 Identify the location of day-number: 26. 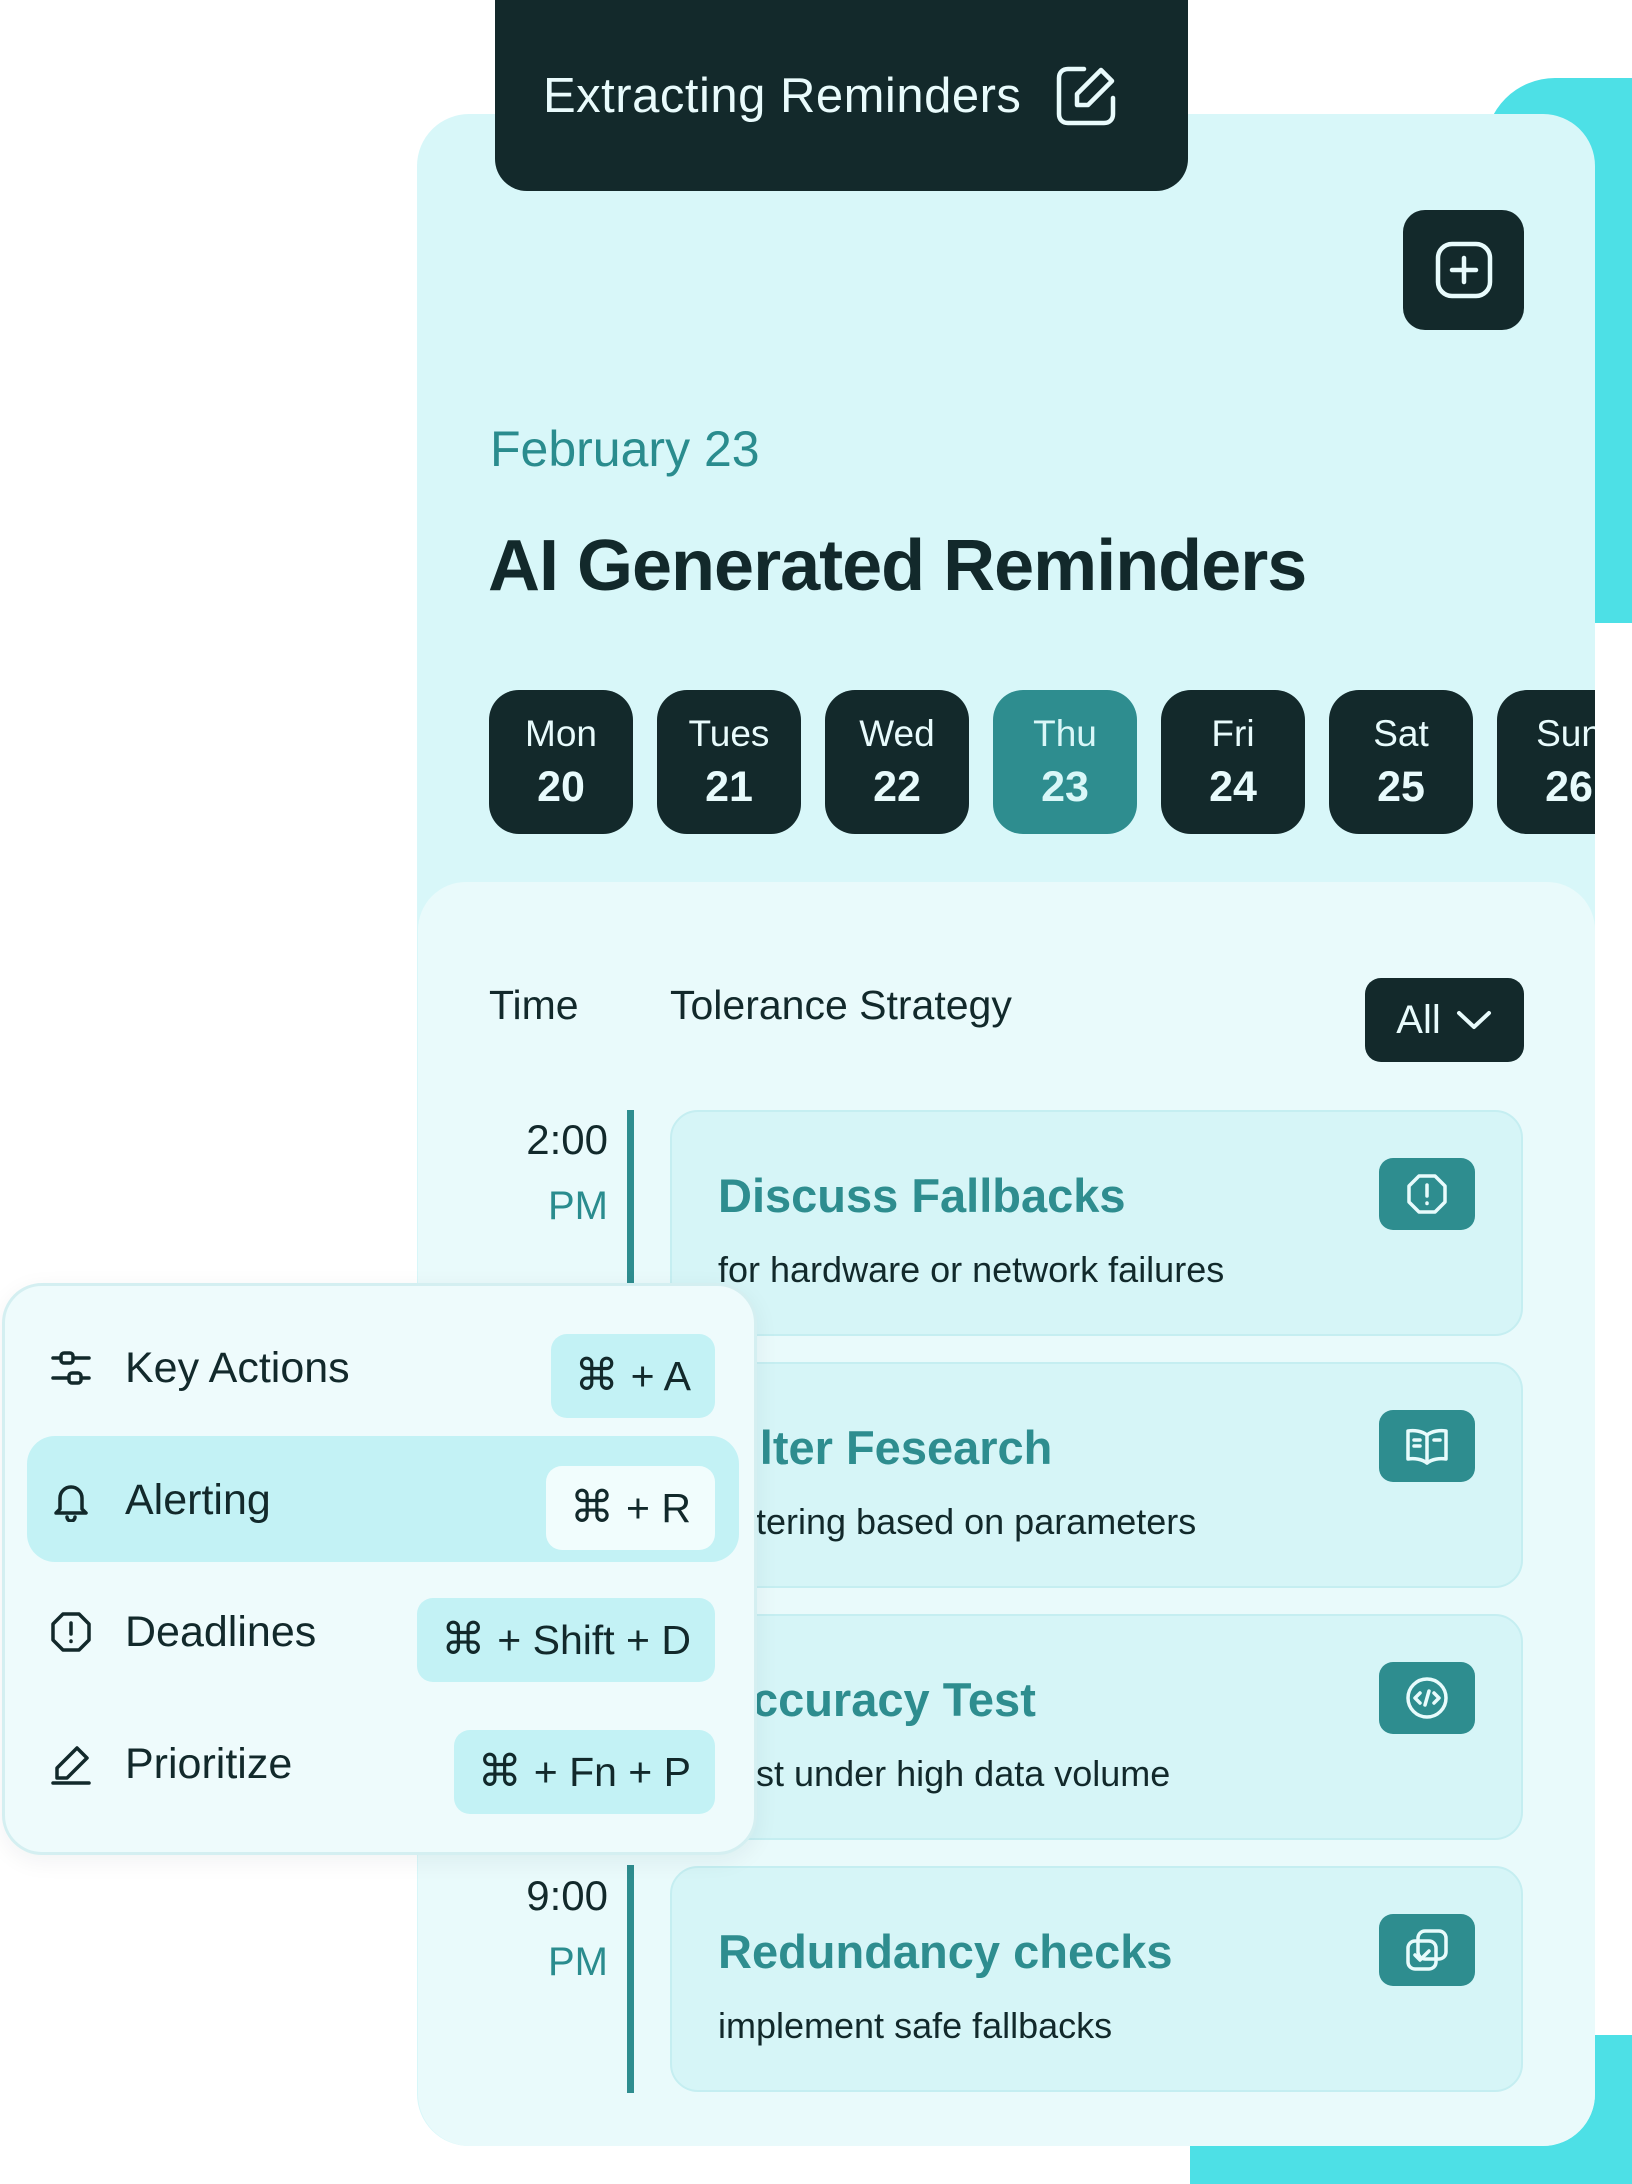
(1569, 786).